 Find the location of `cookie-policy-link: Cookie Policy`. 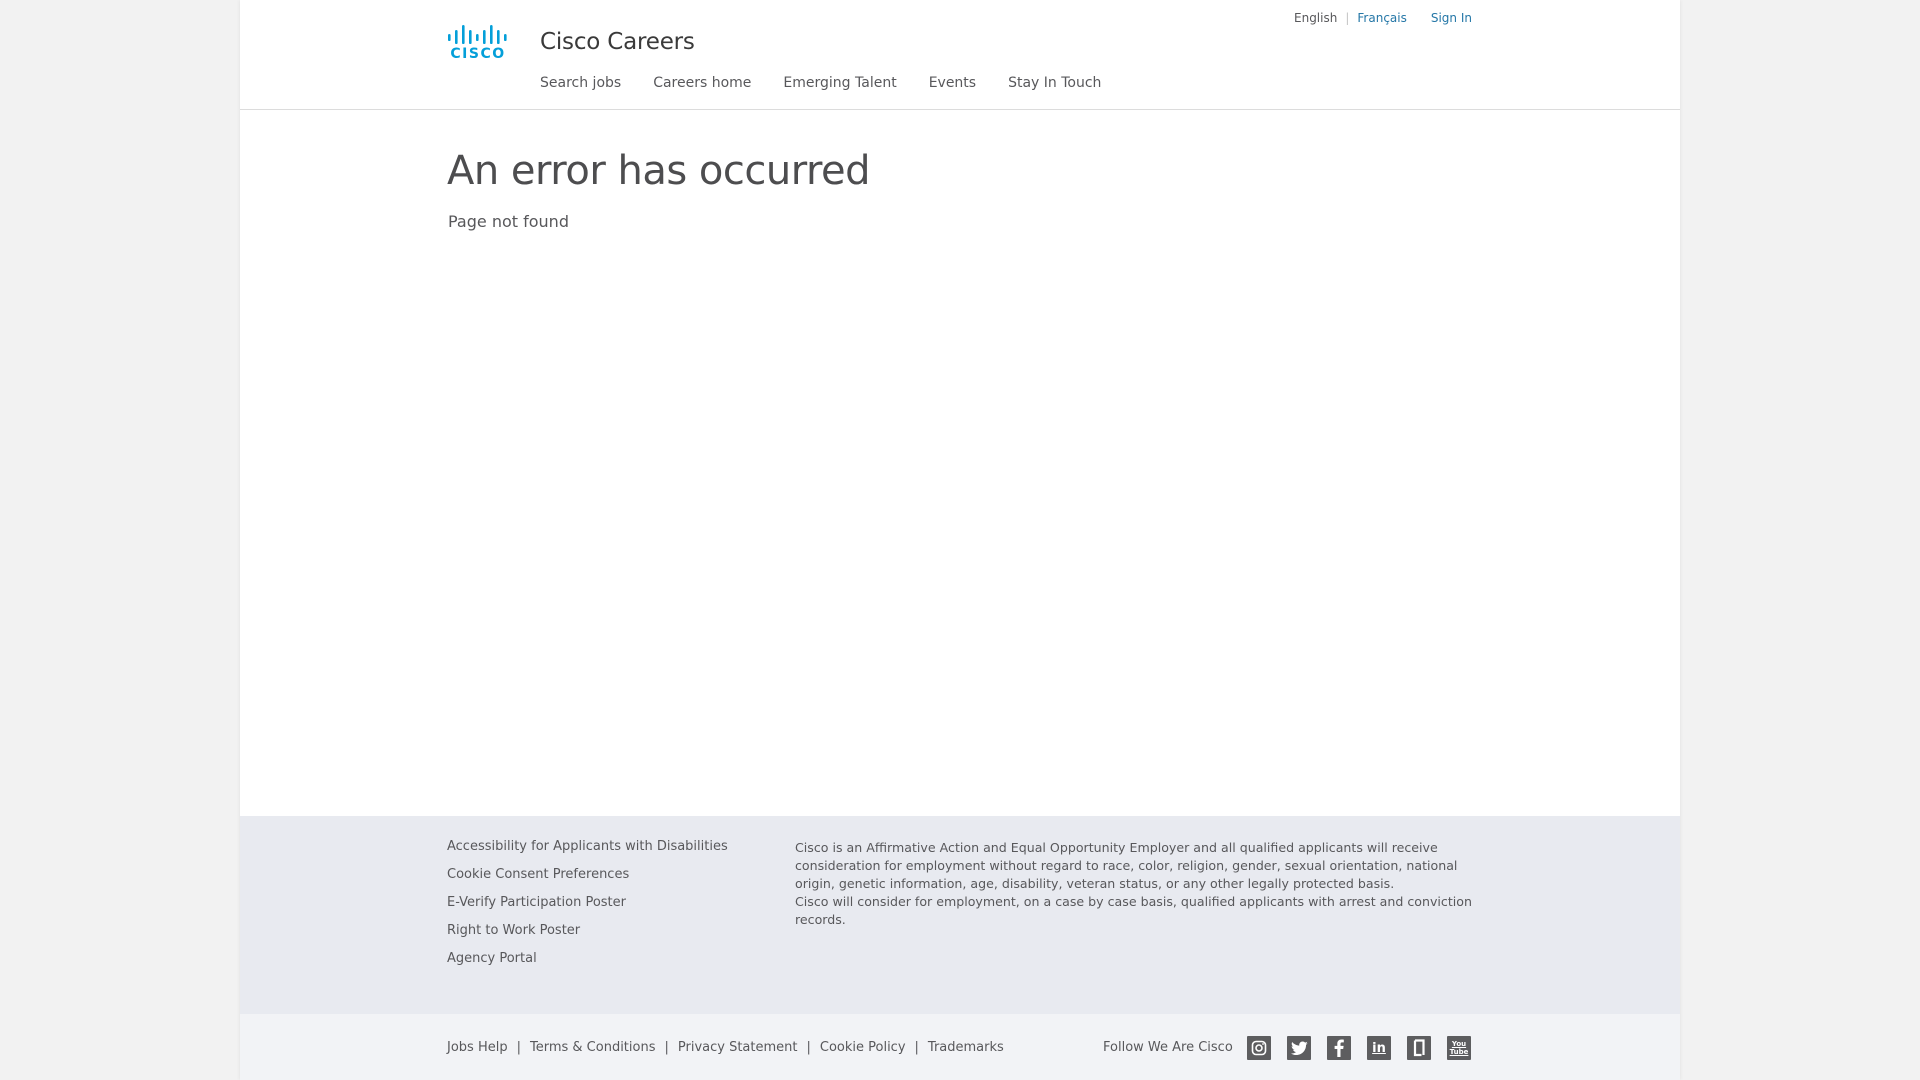

cookie-policy-link: Cookie Policy is located at coordinates (863, 1047).